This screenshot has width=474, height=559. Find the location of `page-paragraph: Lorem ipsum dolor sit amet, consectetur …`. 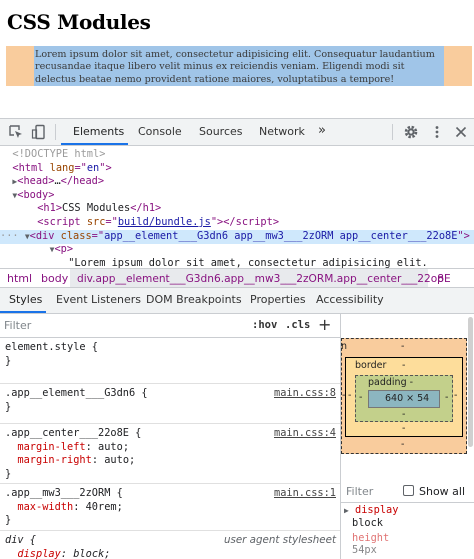

page-paragraph: Lorem ipsum dolor sit amet, consectetur … is located at coordinates (240, 67).